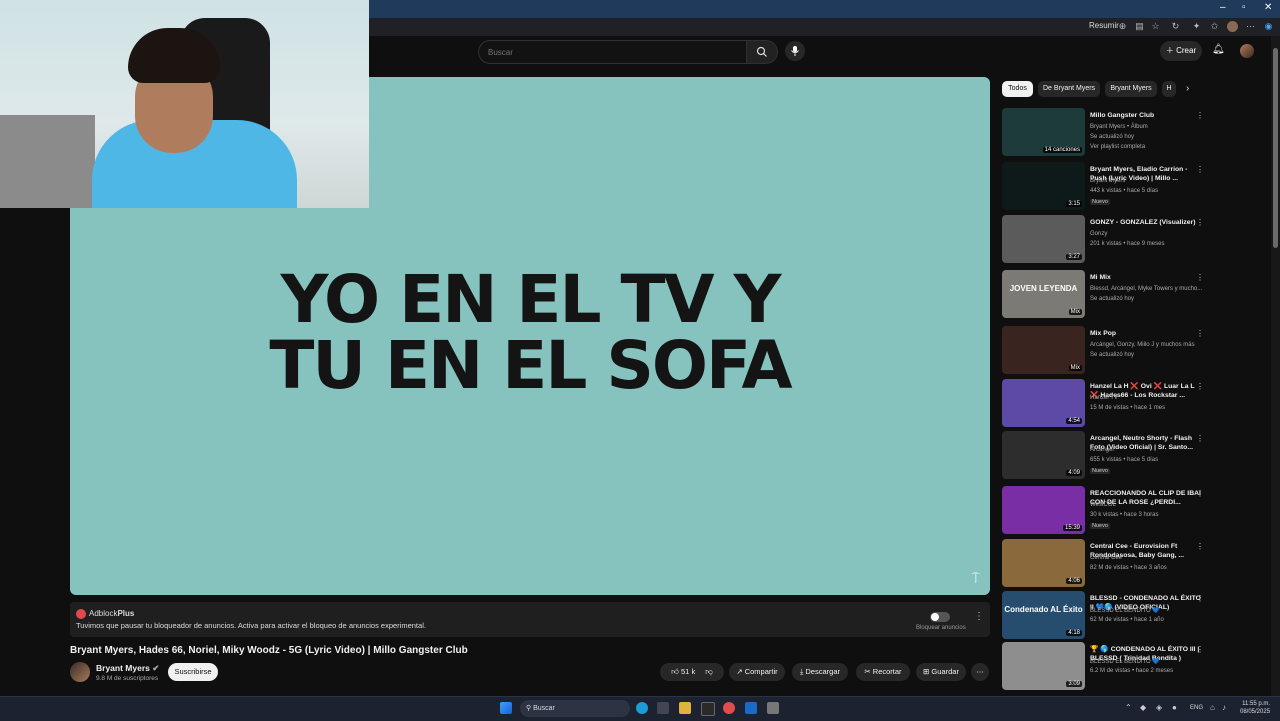  I want to click on video-thumbnail: 3:15, so click(1043, 186).